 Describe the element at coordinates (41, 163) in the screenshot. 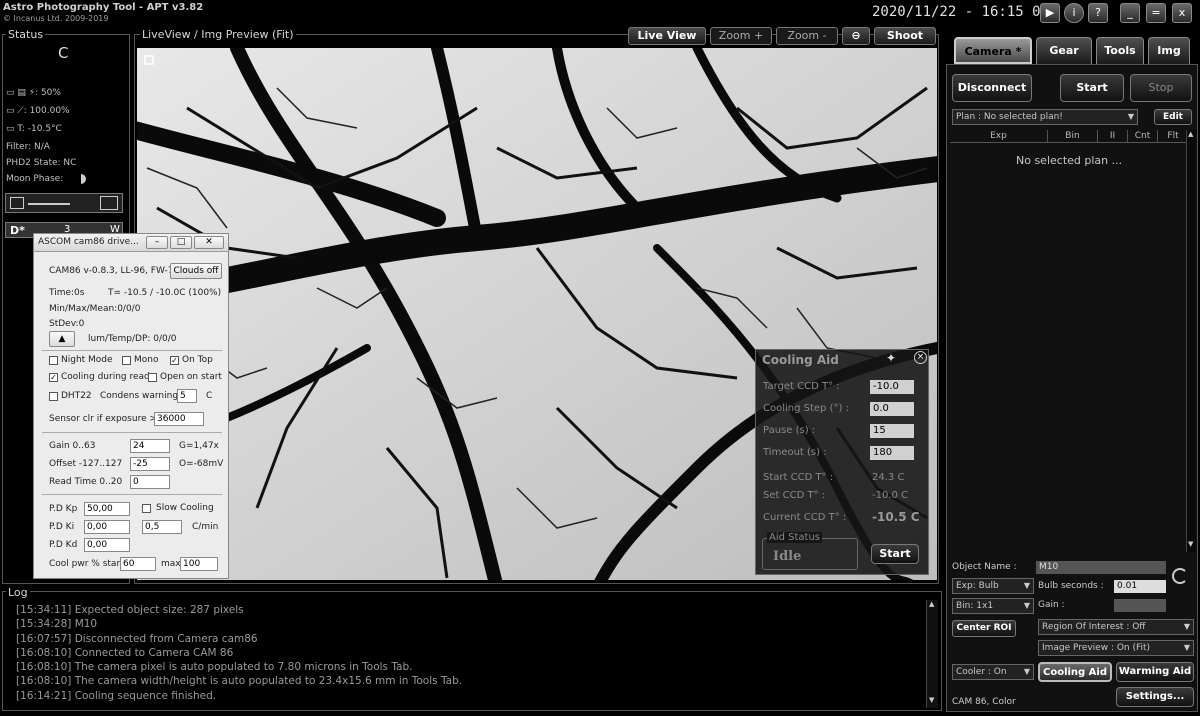

I see `phd2-status: PHD2 State: NC` at that location.